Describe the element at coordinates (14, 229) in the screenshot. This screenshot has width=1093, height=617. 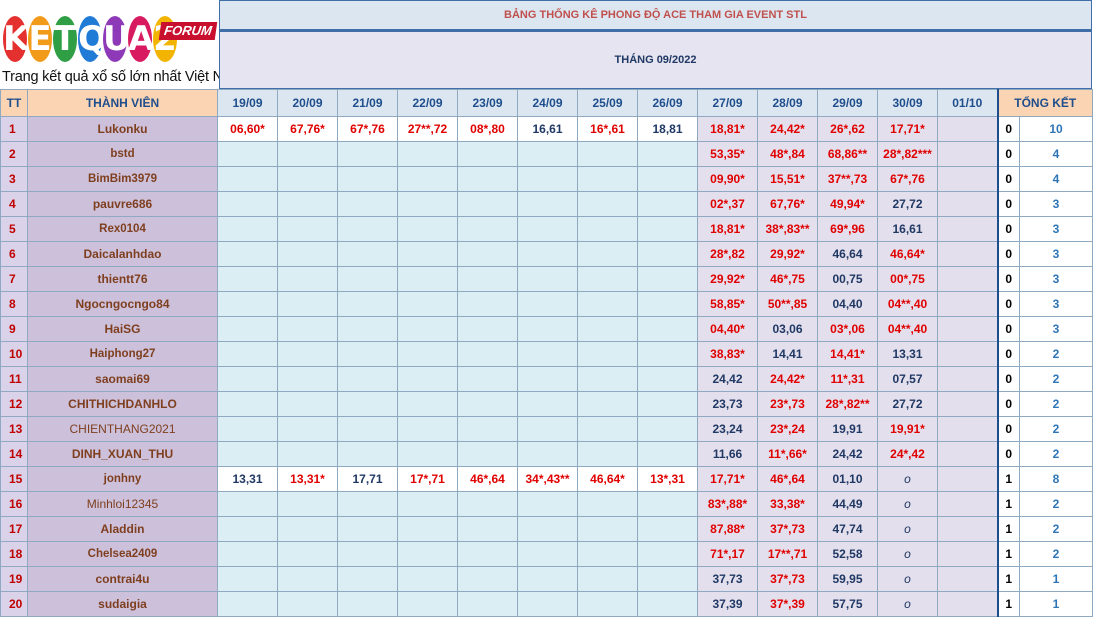
I see `row-number: 5` at that location.